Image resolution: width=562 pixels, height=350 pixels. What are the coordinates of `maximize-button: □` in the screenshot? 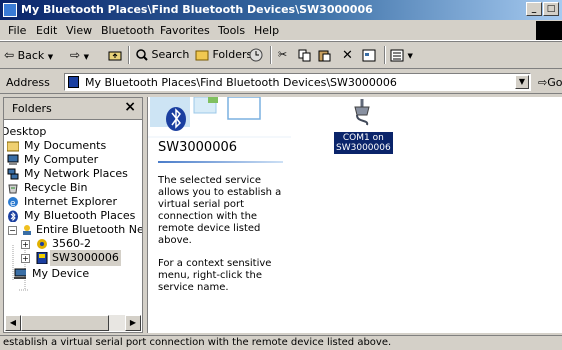 It's located at (551, 9).